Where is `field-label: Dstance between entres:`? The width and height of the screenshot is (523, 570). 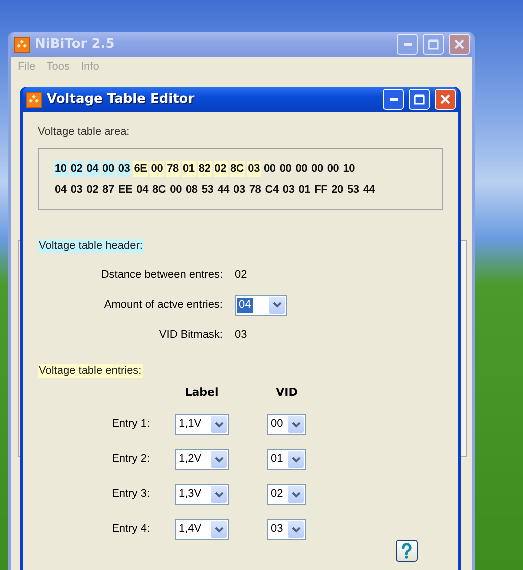 field-label: Dstance between entres: is located at coordinates (161, 275).